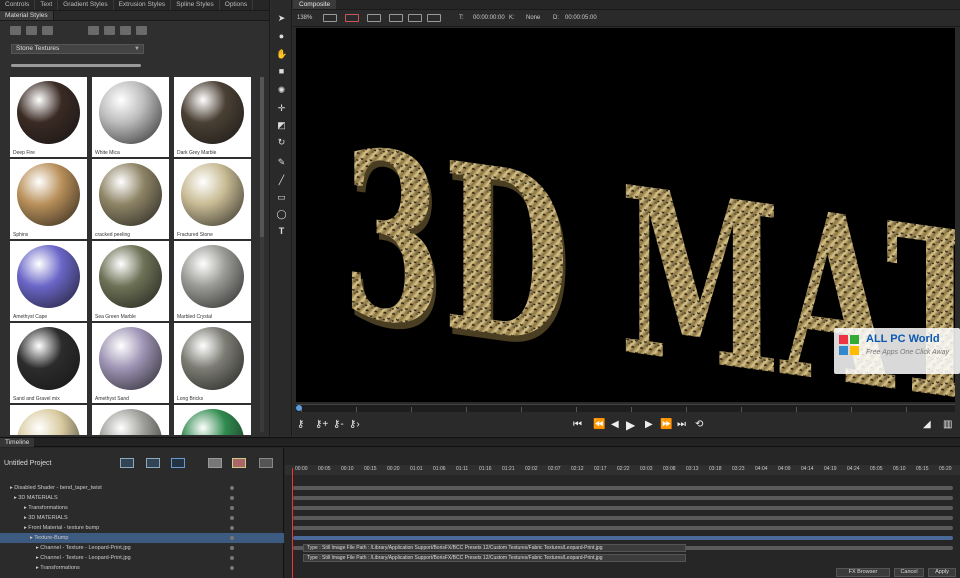 Image resolution: width=960 pixels, height=578 pixels. Describe the element at coordinates (299, 408) in the screenshot. I see `viewer-playhead` at that location.